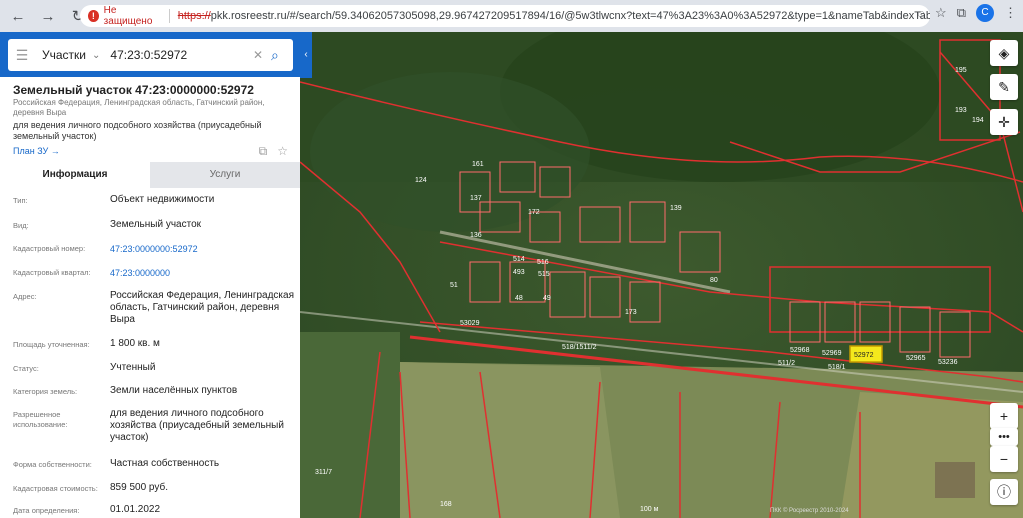  I want to click on search-bar: ☰ Участки ⌄ 47:23:0:52972 ✕ ⌕, so click(150, 54).